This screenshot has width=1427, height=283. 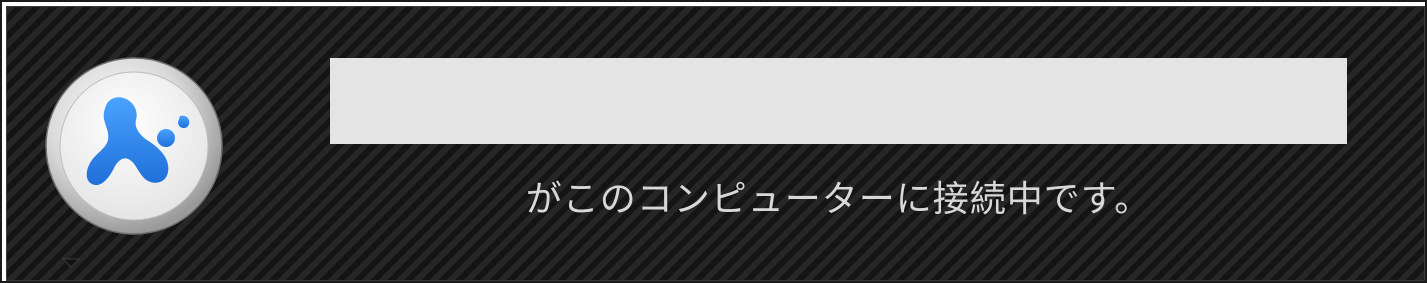 What do you see at coordinates (838, 199) in the screenshot?
I see `status-message: がこのコンピューターに接続中です。` at bounding box center [838, 199].